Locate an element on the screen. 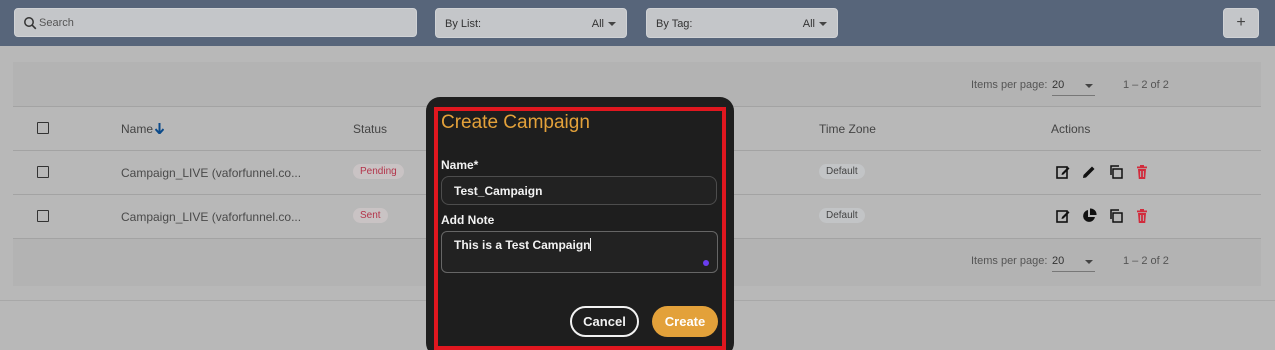 This screenshot has width=1275, height=350. by-tag-value: All is located at coordinates (808, 24).